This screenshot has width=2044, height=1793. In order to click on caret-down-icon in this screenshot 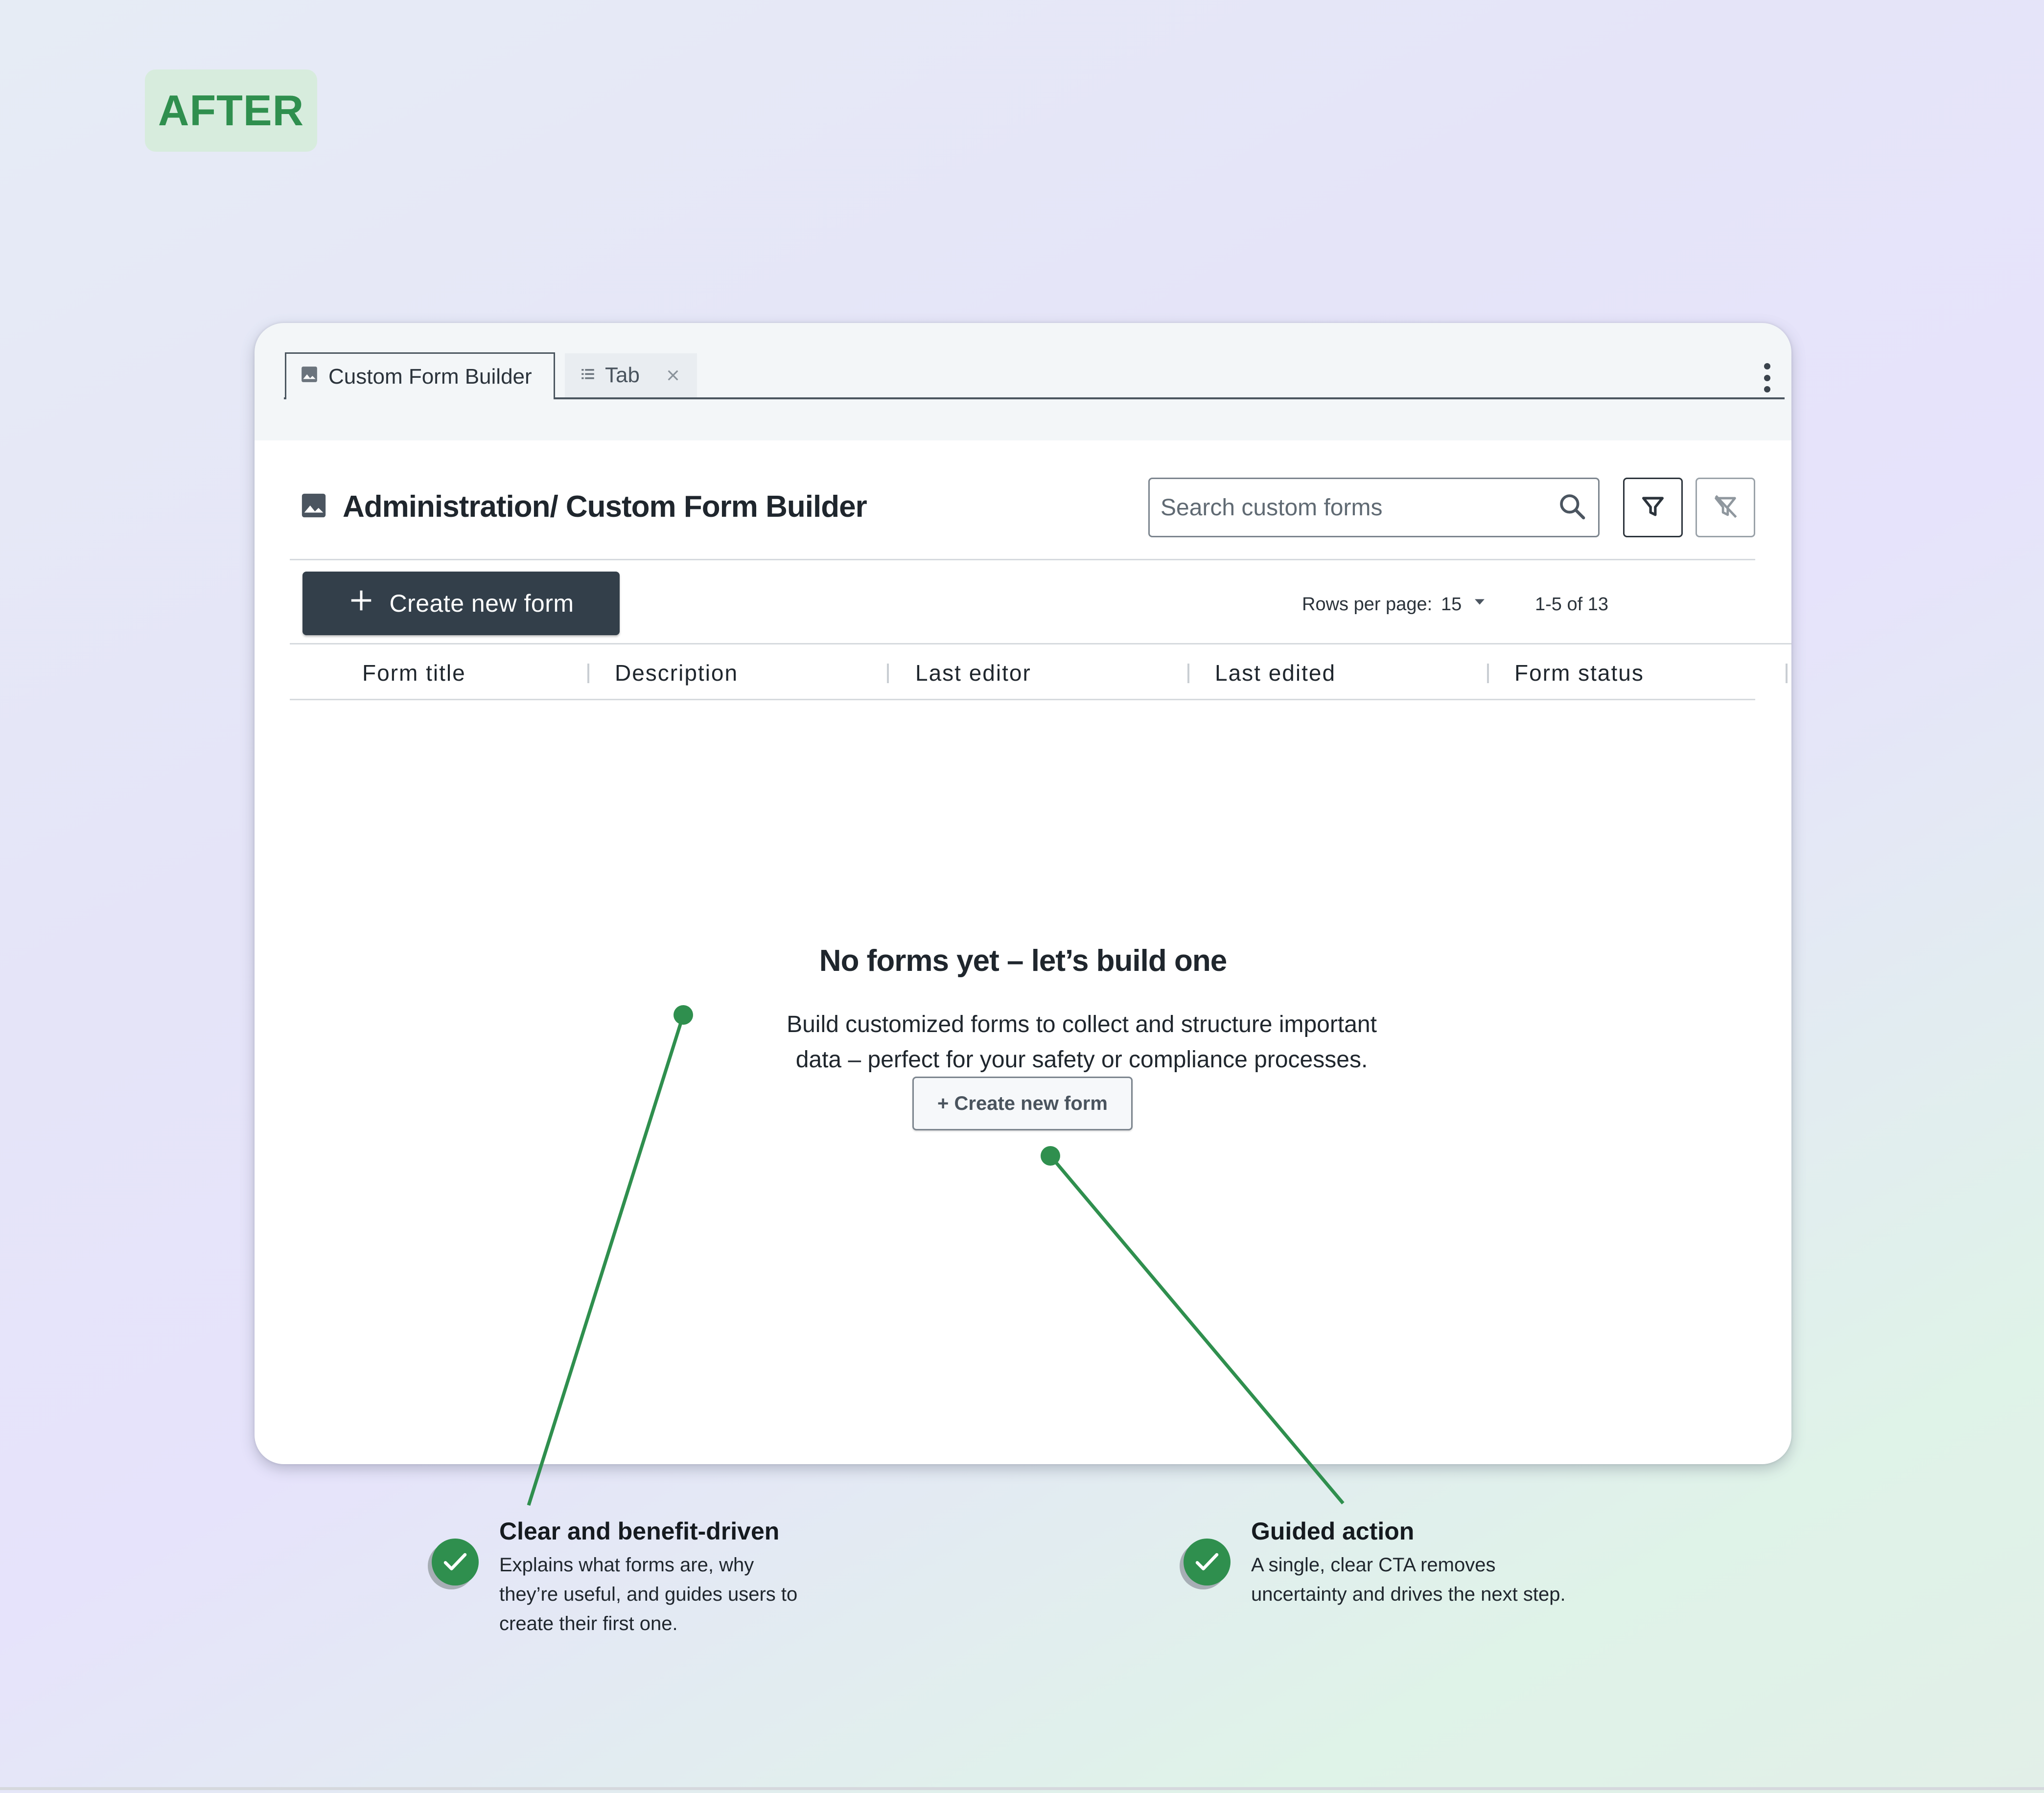, I will do `click(1480, 604)`.